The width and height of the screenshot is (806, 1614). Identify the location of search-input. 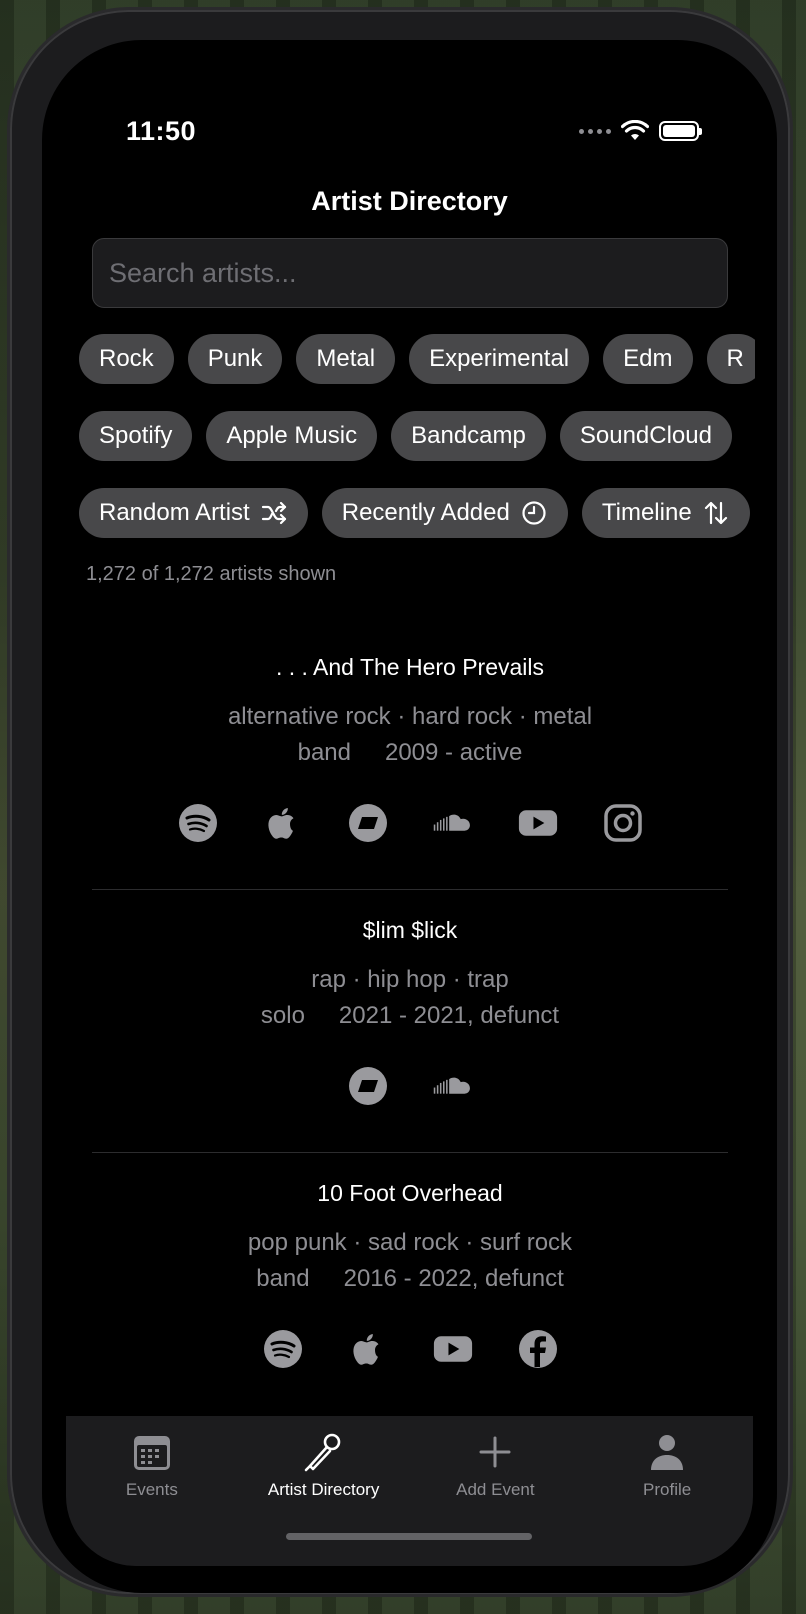
(410, 273).